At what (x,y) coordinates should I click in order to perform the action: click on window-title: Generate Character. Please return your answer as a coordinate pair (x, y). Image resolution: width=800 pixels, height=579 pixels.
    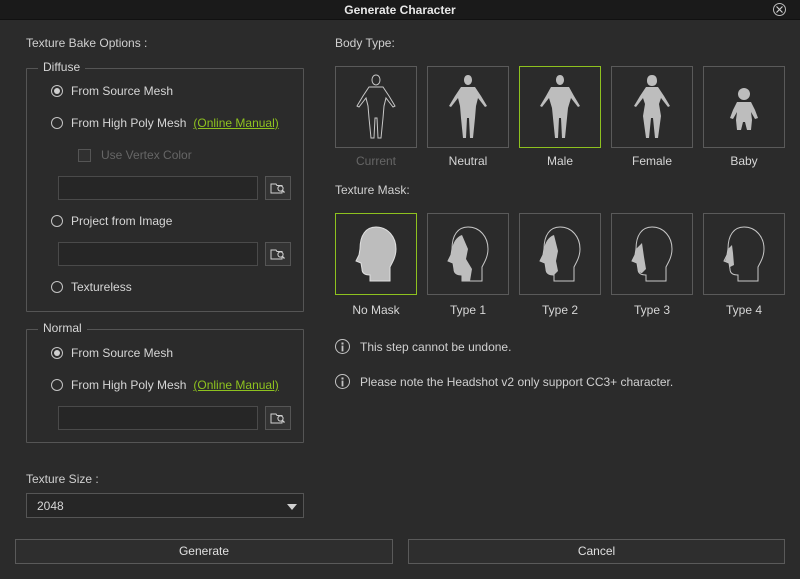
    Looking at the image, I should click on (400, 10).